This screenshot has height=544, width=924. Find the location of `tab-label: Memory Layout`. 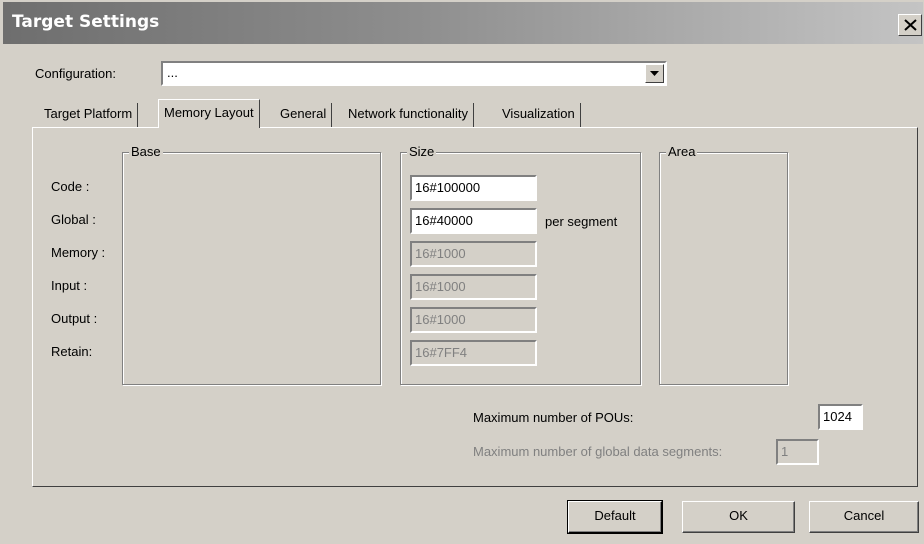

tab-label: Memory Layout is located at coordinates (209, 112).